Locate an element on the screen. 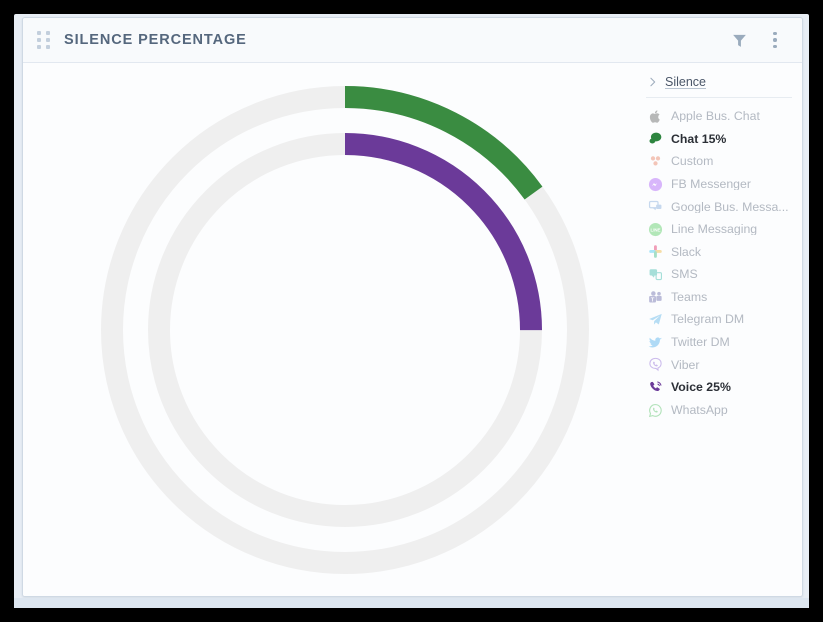 Image resolution: width=823 pixels, height=622 pixels. drag-handle is located at coordinates (44, 40).